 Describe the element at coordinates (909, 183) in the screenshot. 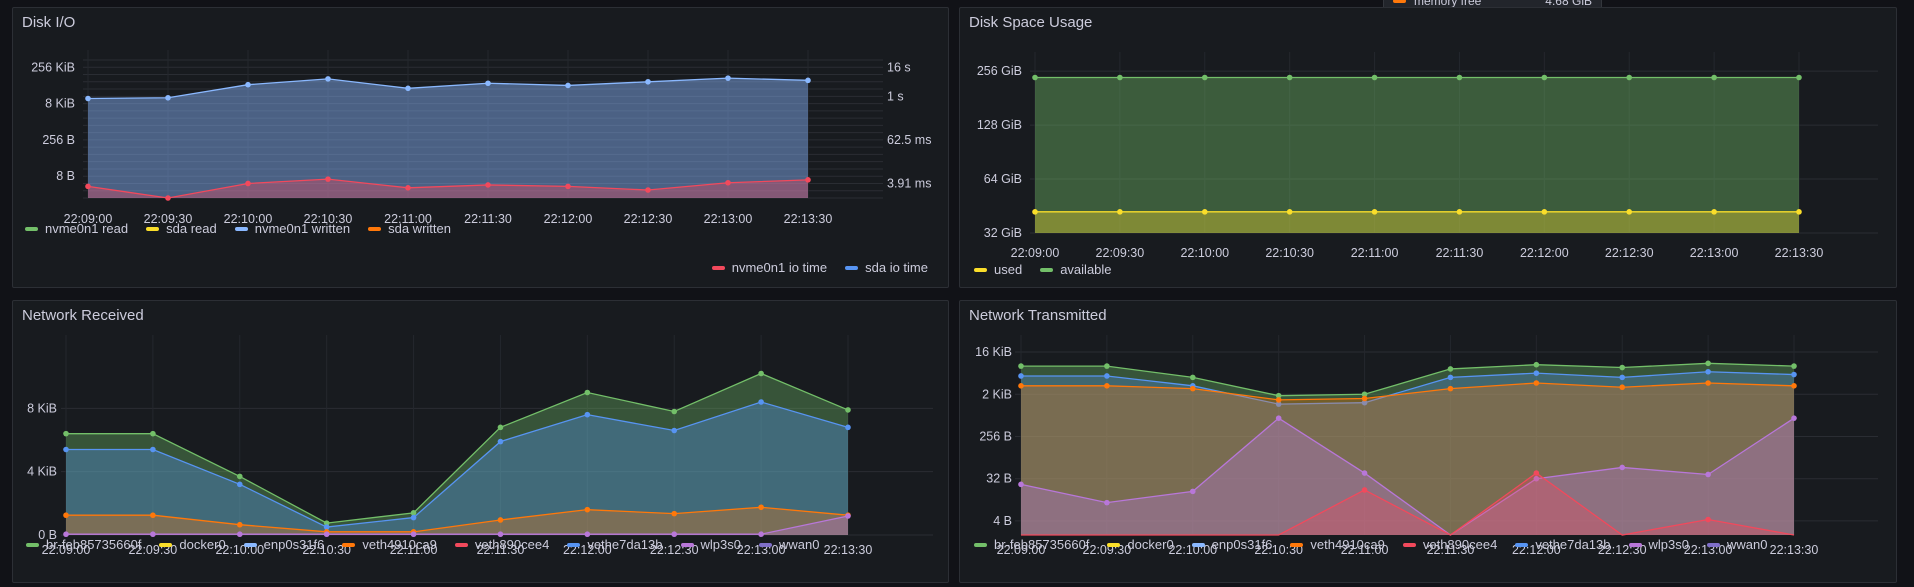

I see `y2-tick-label: 3.91 ms` at that location.